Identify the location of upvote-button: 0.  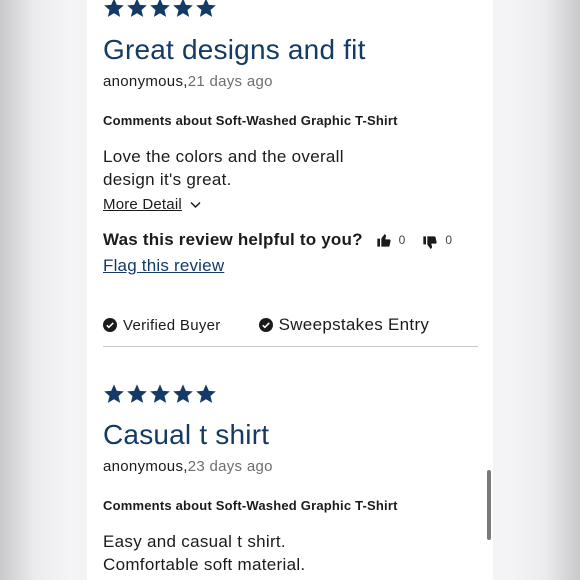
(391, 240).